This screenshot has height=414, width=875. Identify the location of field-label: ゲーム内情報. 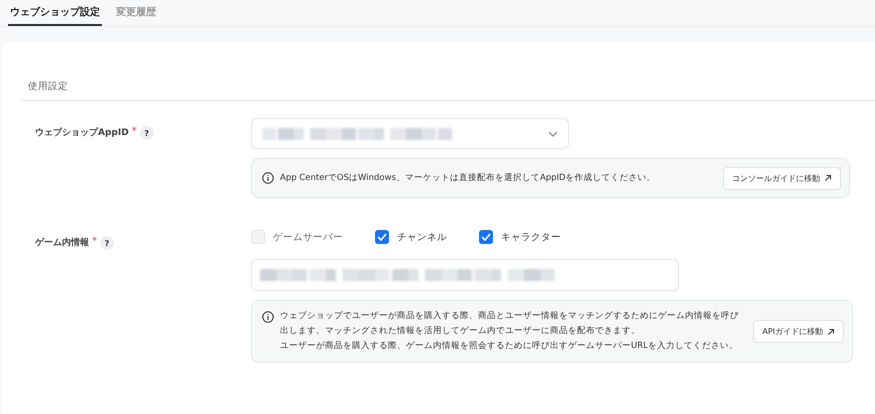
(62, 242).